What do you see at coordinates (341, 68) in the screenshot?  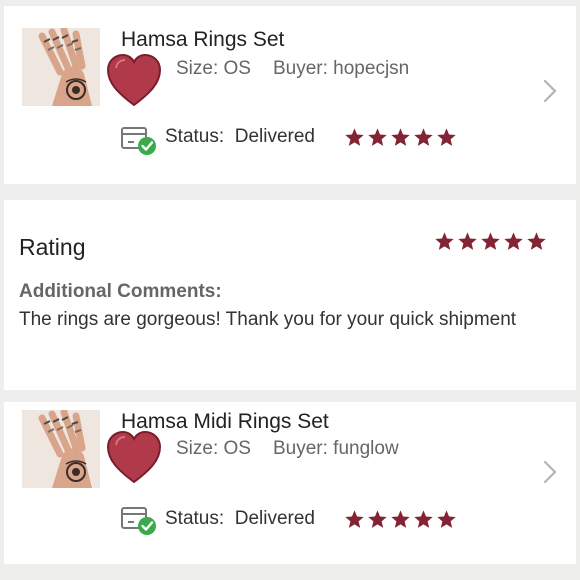 I see `buyer-label: Buyer: hopecjsn` at bounding box center [341, 68].